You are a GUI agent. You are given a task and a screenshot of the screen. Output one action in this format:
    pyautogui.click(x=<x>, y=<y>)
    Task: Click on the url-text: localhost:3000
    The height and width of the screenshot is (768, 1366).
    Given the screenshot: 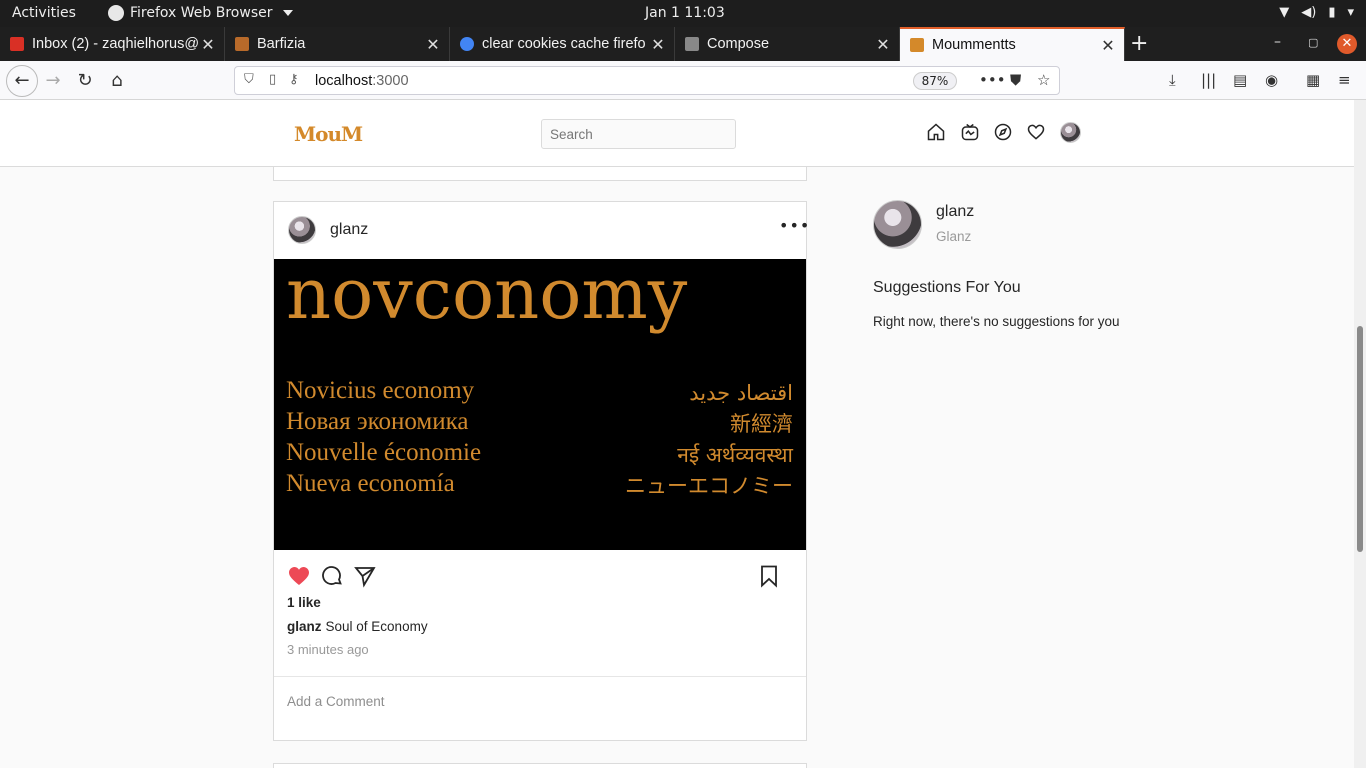 What is the action you would take?
    pyautogui.click(x=362, y=81)
    